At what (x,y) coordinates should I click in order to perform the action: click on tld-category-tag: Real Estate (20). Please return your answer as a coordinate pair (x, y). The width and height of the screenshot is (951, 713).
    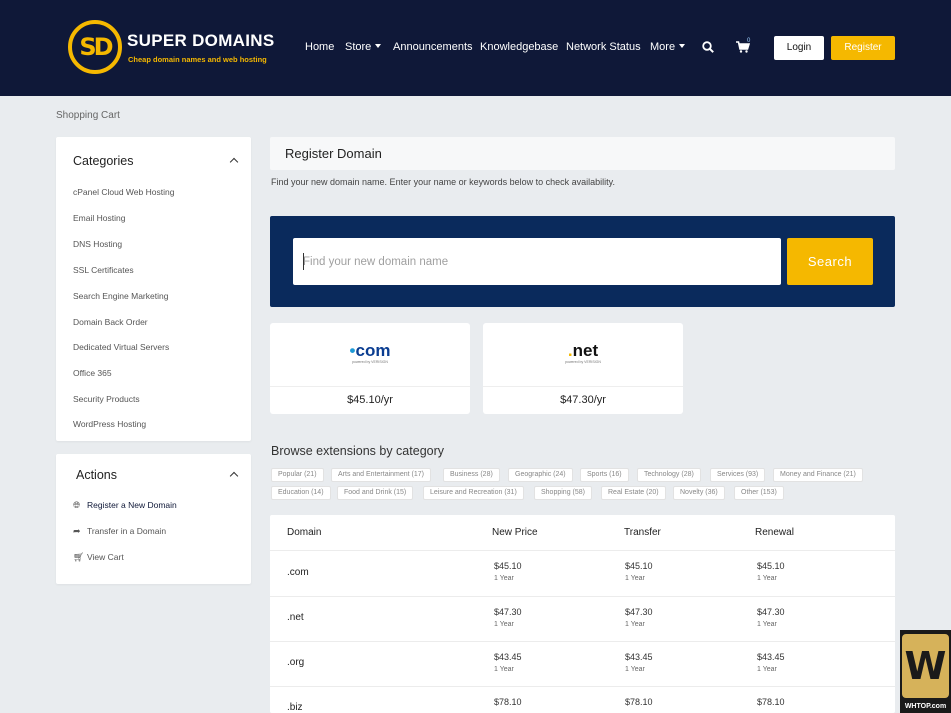
    Looking at the image, I should click on (633, 493).